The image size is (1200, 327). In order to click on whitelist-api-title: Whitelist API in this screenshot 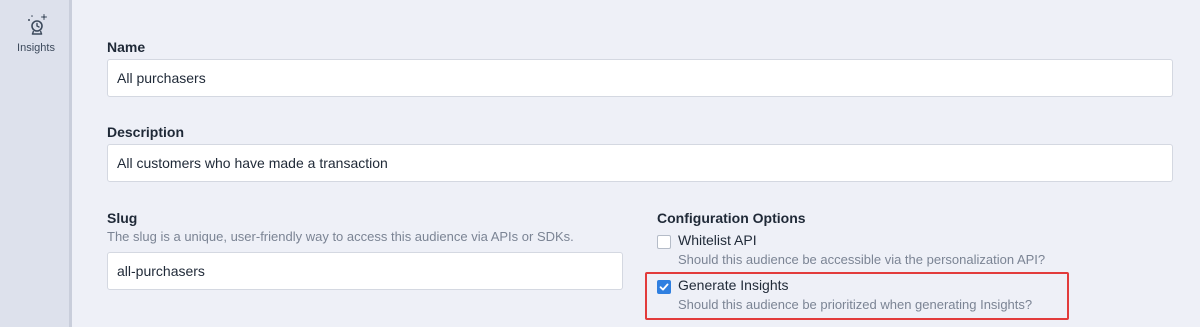, I will do `click(717, 240)`.